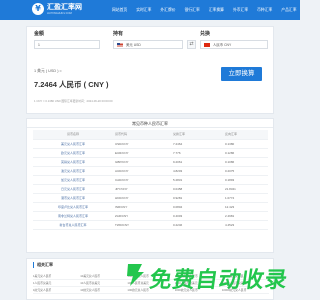  Describe the element at coordinates (118, 34) in the screenshot. I see `from-currency-label: 持有` at that location.